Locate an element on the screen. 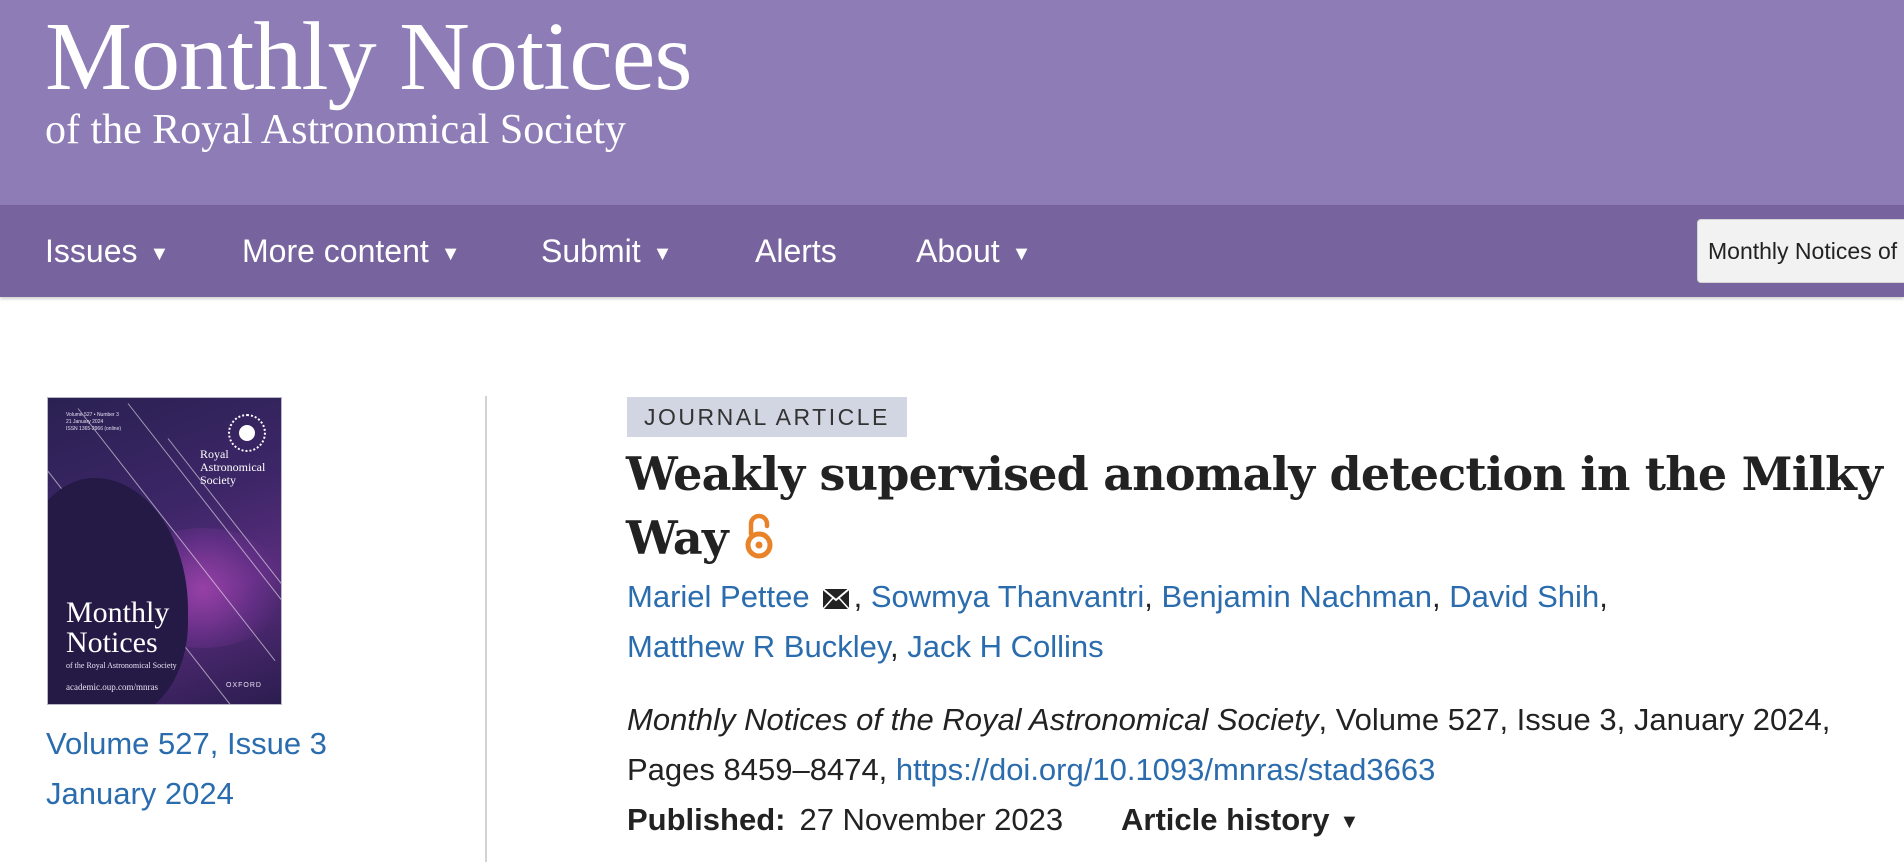 The height and width of the screenshot is (862, 1904). cover-title-line: Monthly is located at coordinates (118, 612).